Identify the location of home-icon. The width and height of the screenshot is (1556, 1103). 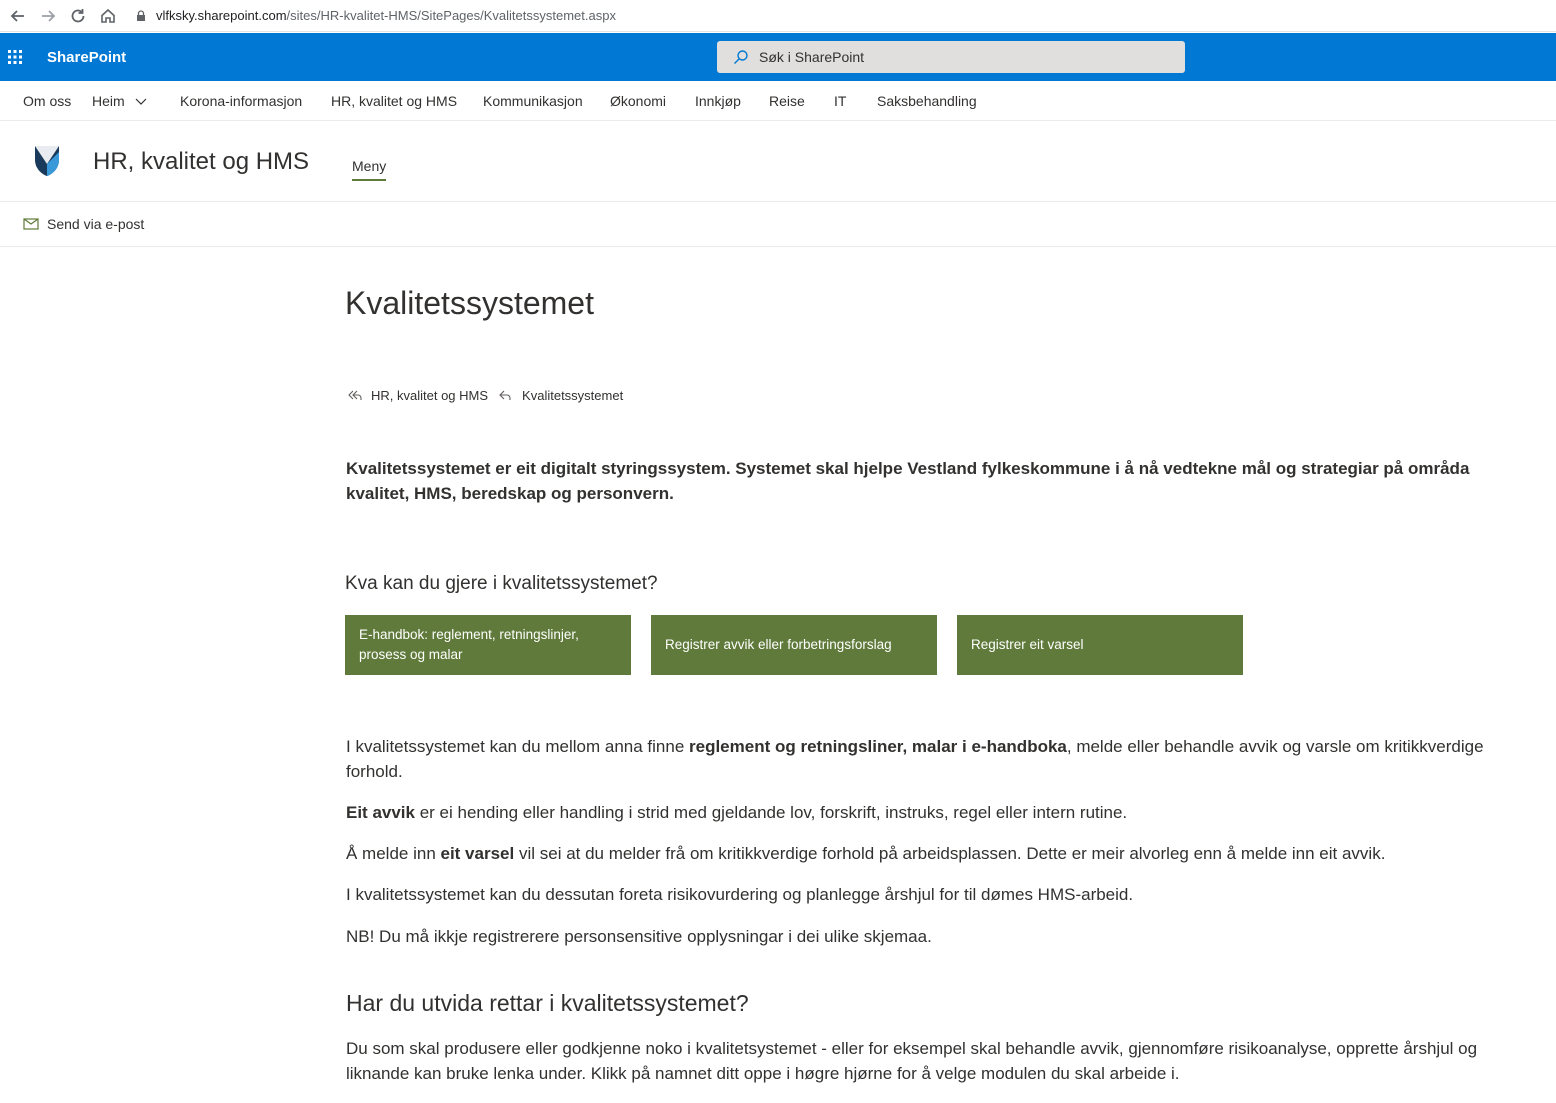
(108, 16).